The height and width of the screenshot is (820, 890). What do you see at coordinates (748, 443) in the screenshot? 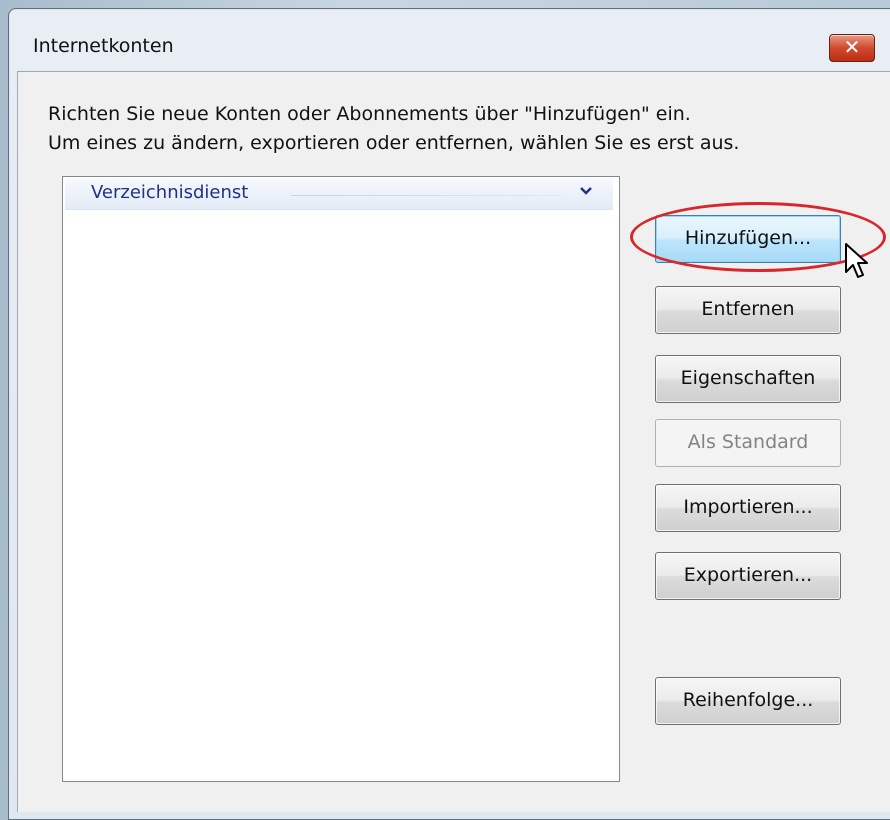
I see `set-default-button: Als Standard` at bounding box center [748, 443].